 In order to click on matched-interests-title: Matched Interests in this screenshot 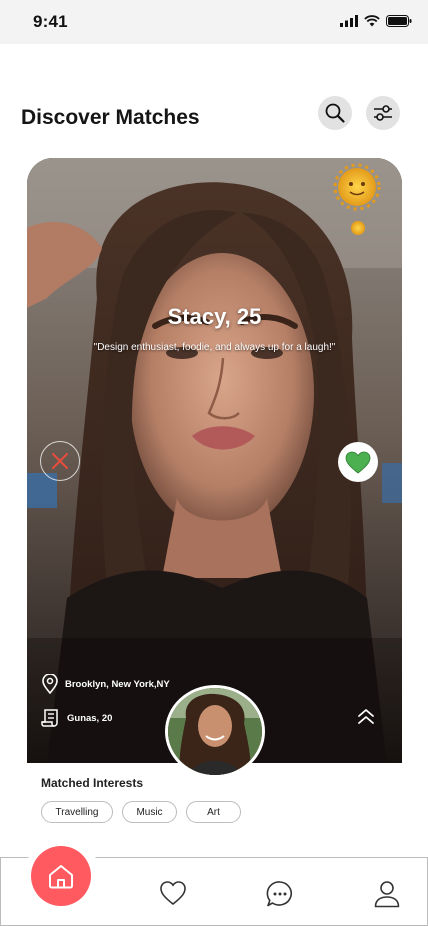, I will do `click(92, 783)`.